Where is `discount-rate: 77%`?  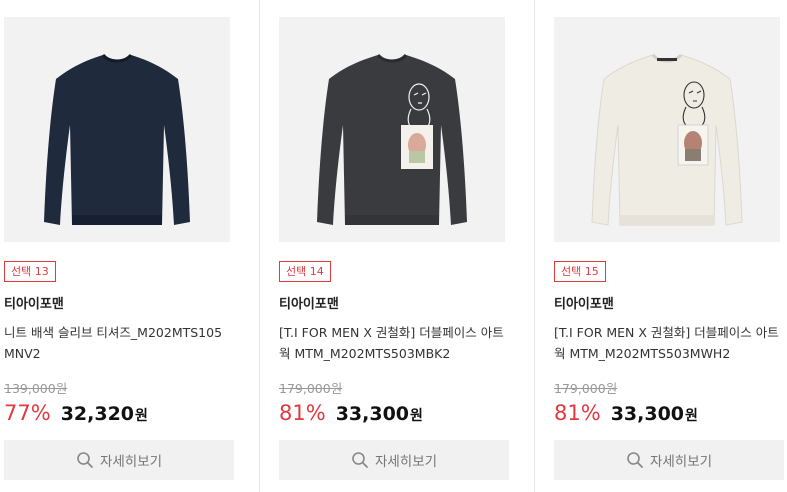
discount-rate: 77% is located at coordinates (27, 413).